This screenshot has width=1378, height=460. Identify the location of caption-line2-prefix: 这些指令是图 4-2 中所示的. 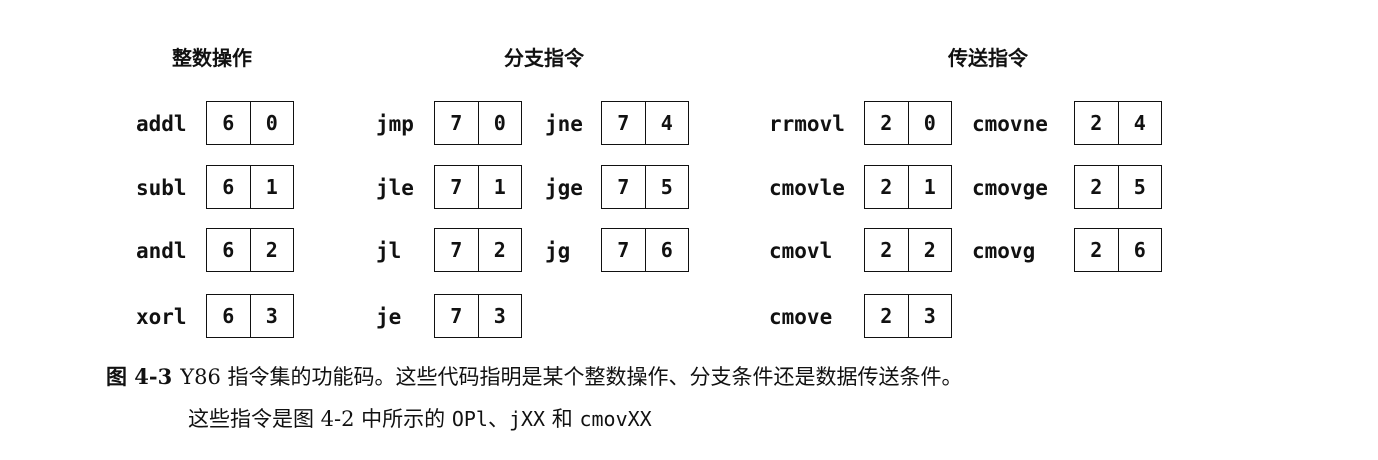
(320, 419).